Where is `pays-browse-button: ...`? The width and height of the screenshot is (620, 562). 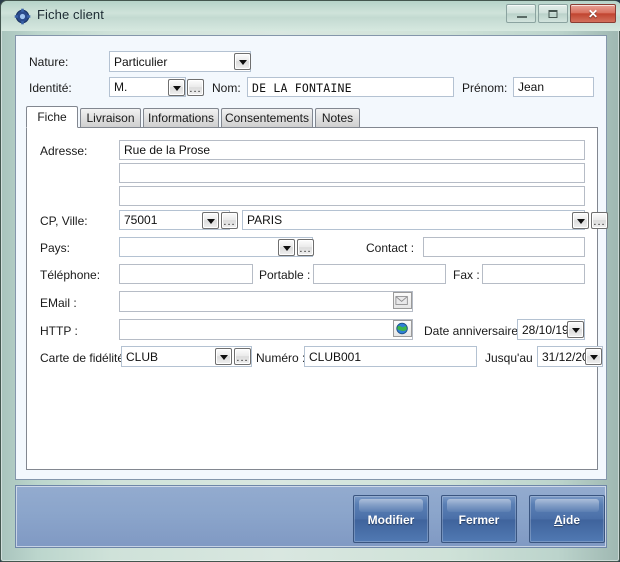 pays-browse-button: ... is located at coordinates (305, 247).